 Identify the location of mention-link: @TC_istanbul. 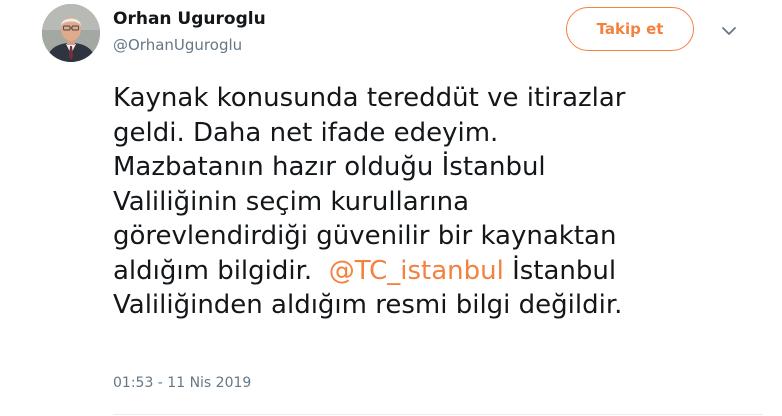
(416, 271).